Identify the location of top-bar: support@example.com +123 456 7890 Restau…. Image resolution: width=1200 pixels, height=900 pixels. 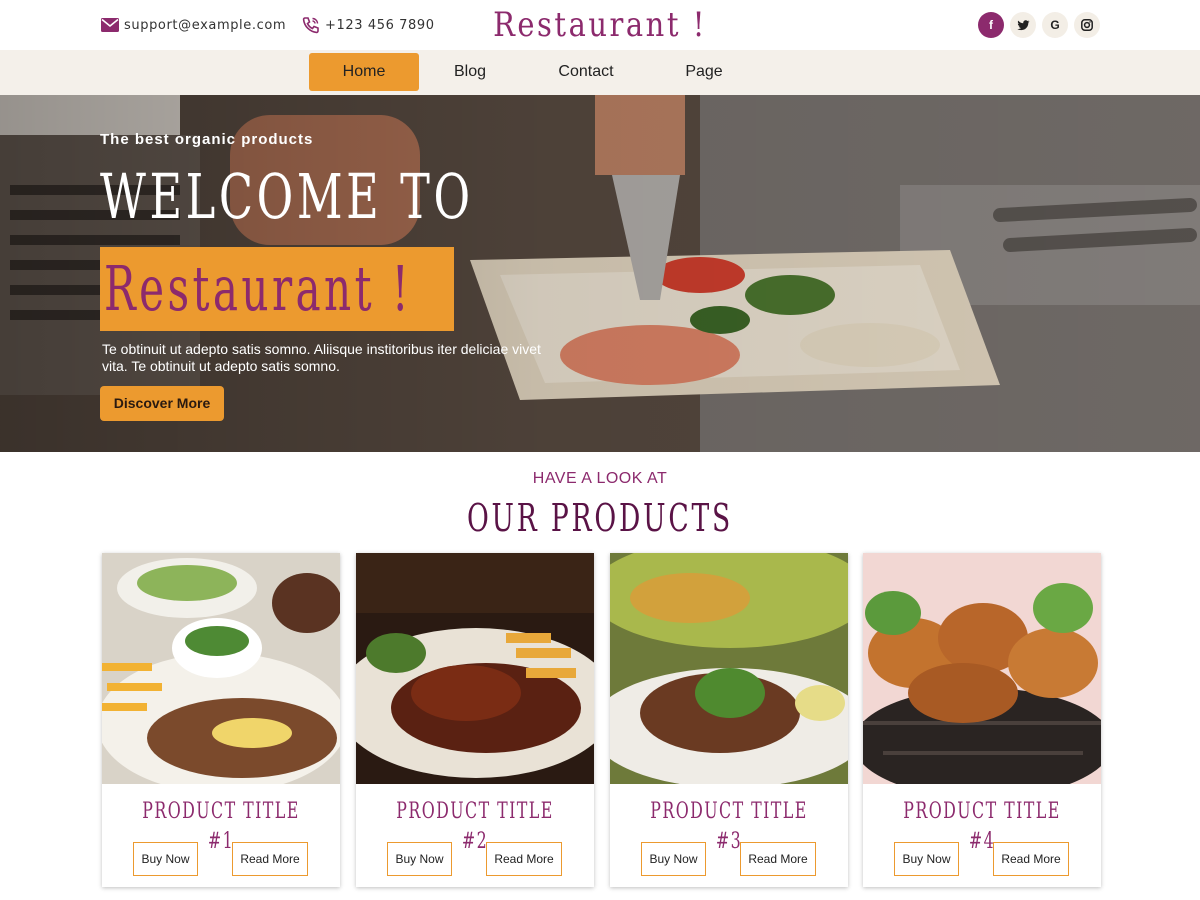
(600, 25).